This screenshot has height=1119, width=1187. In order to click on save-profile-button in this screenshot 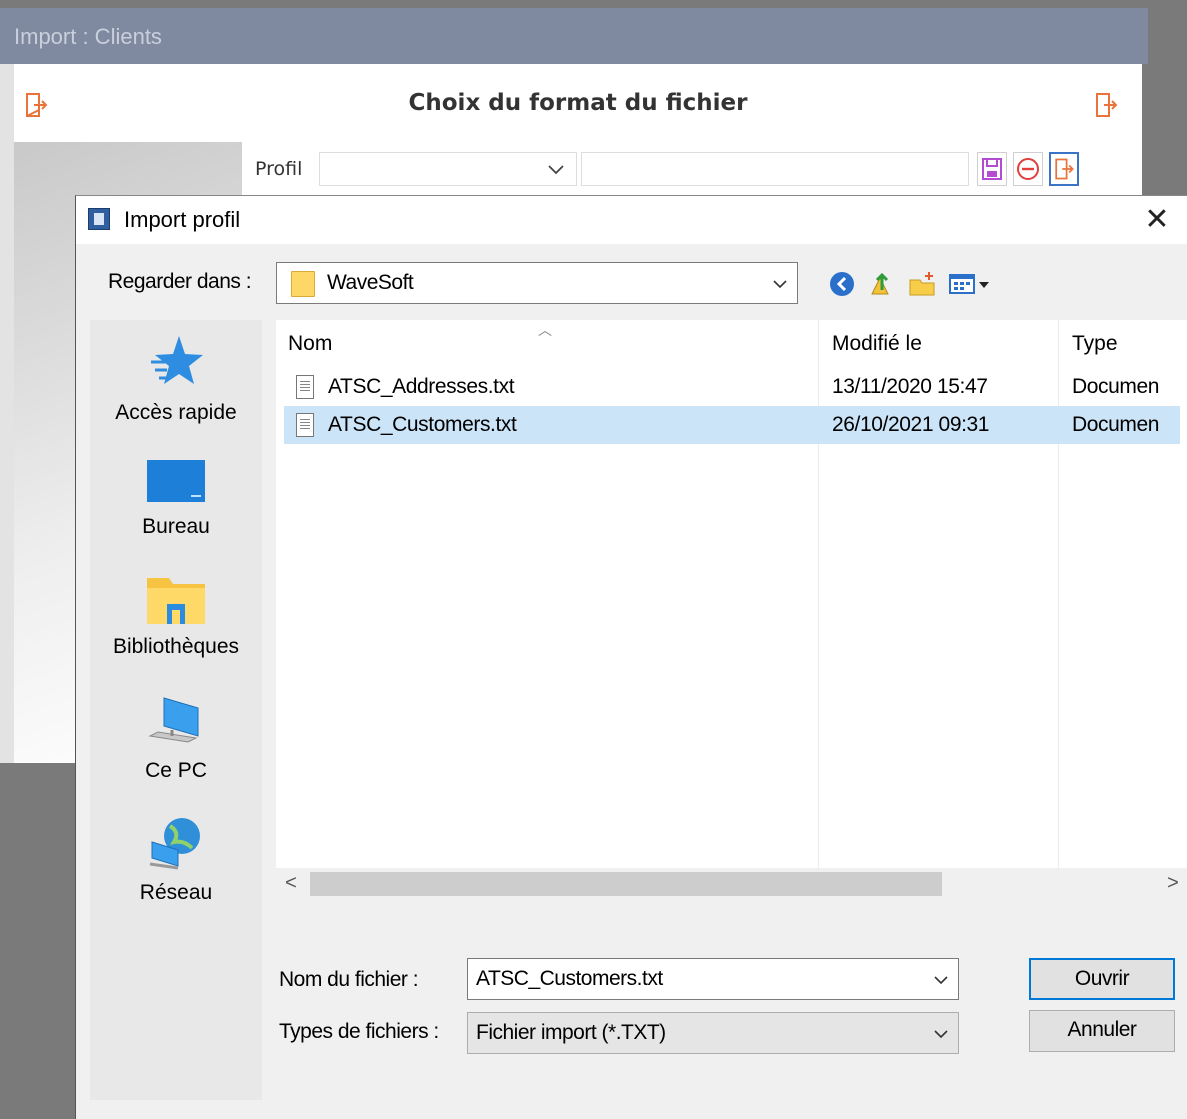, I will do `click(992, 169)`.